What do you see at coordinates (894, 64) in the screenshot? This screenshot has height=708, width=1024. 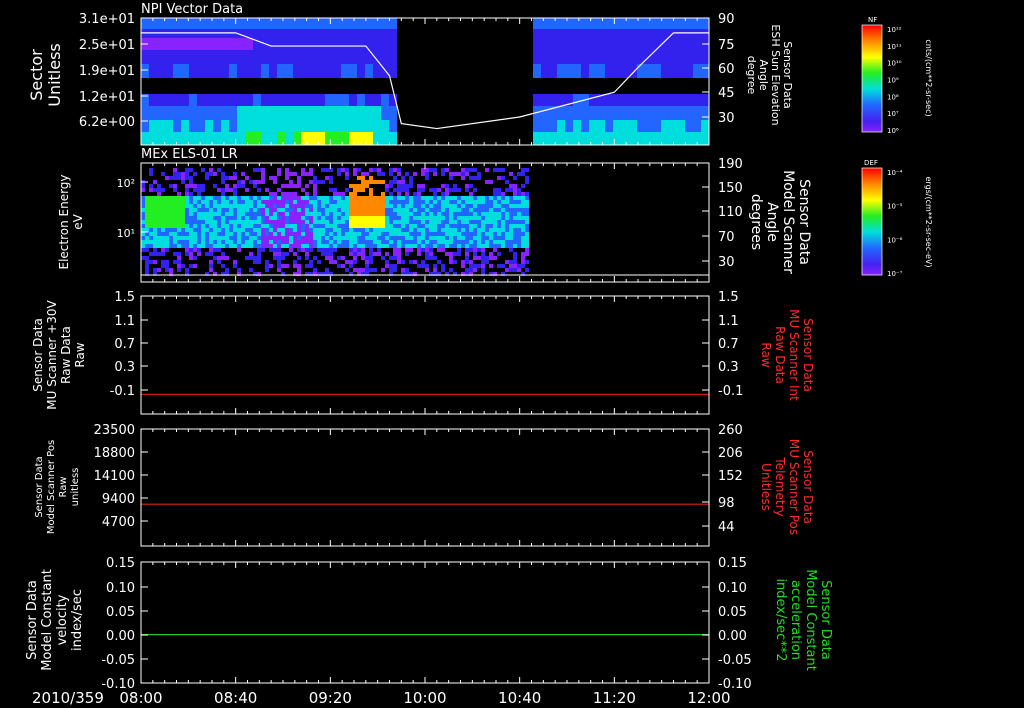 I see `colorbar-tick-label: 10¹⁰` at bounding box center [894, 64].